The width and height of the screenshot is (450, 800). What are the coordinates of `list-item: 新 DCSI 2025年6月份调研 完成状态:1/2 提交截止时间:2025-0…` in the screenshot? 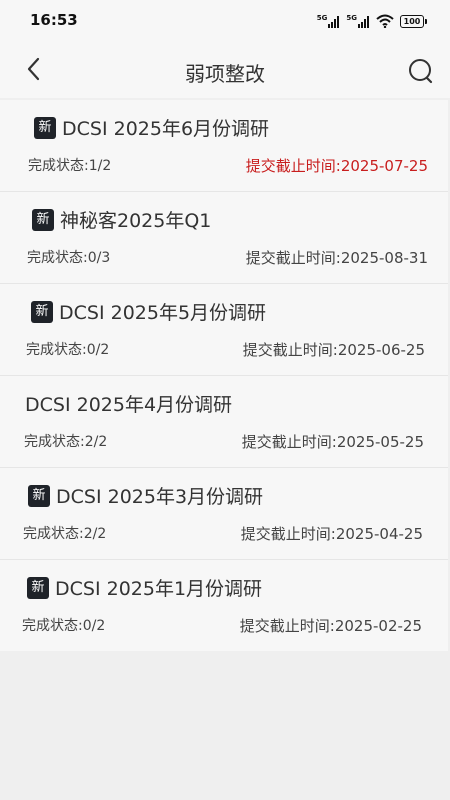 It's located at (224, 146).